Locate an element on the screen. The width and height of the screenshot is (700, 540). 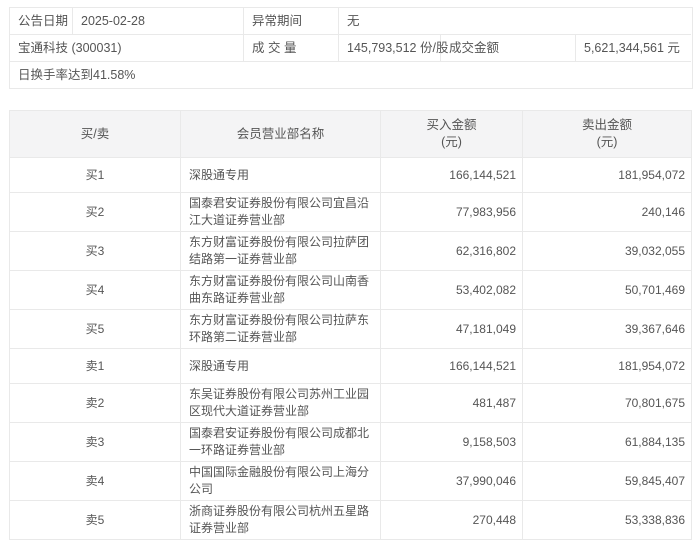
row-buy-amount: 77,983,956 is located at coordinates (451, 212).